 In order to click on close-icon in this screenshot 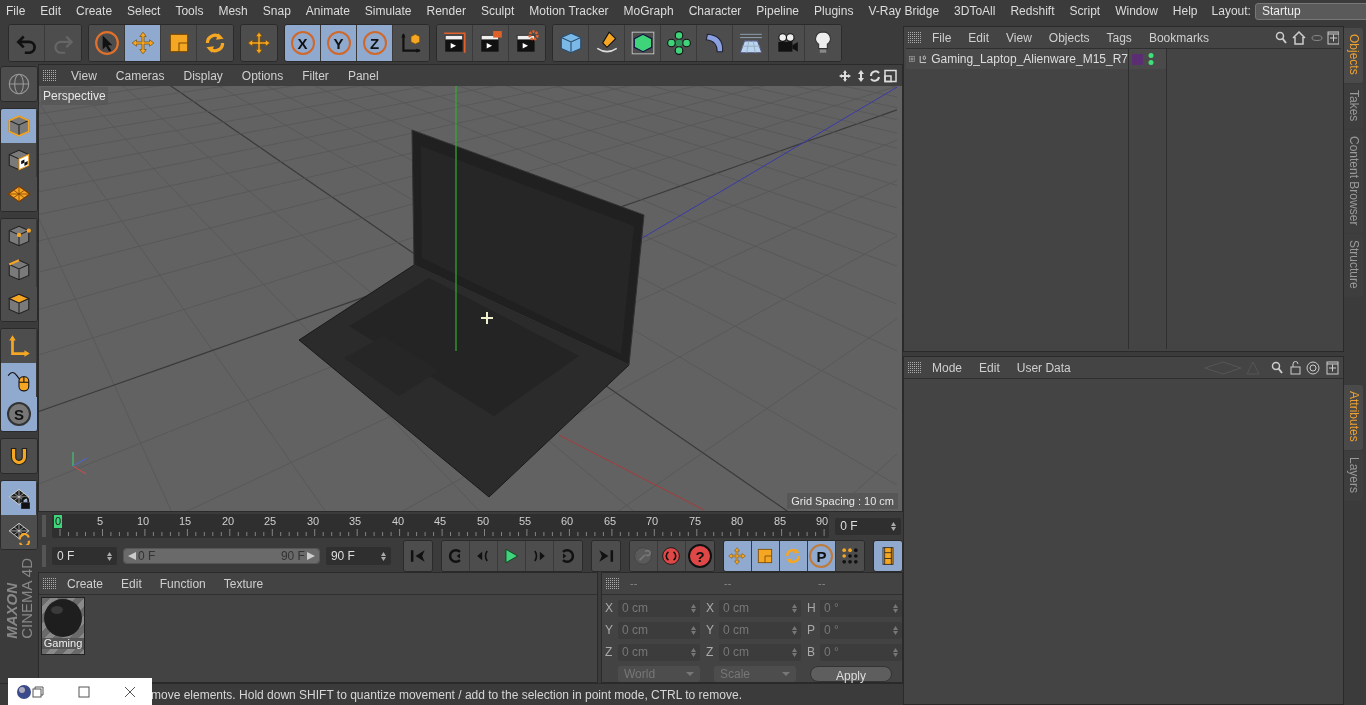, I will do `click(130, 691)`.